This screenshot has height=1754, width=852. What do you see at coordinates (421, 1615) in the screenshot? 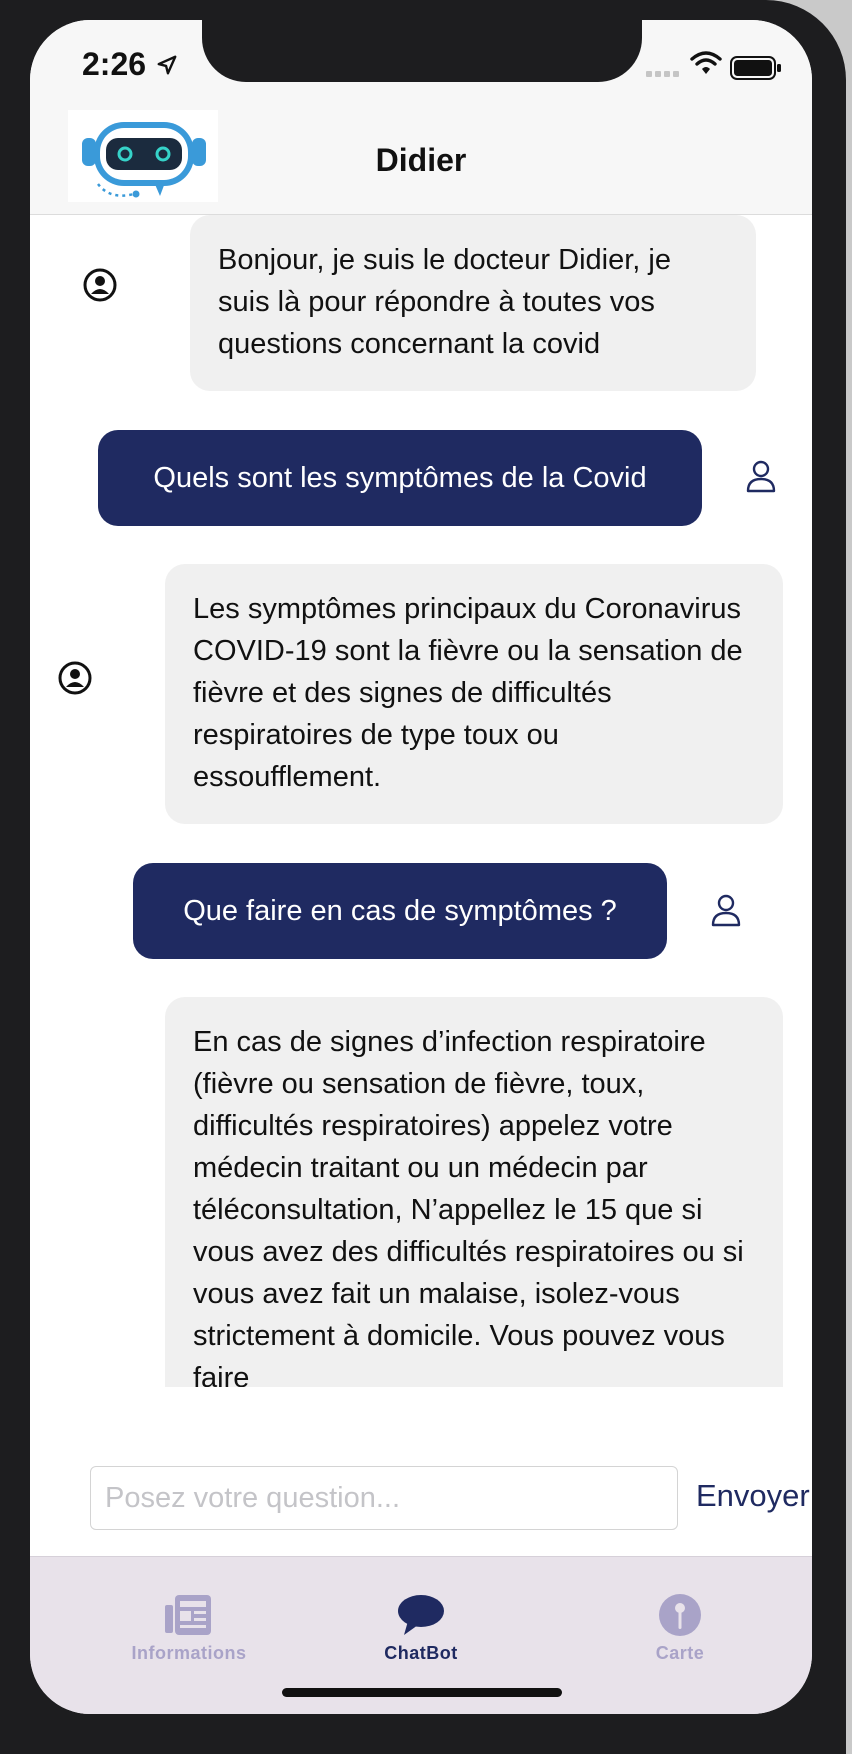
I see `chat-bubble-icon` at bounding box center [421, 1615].